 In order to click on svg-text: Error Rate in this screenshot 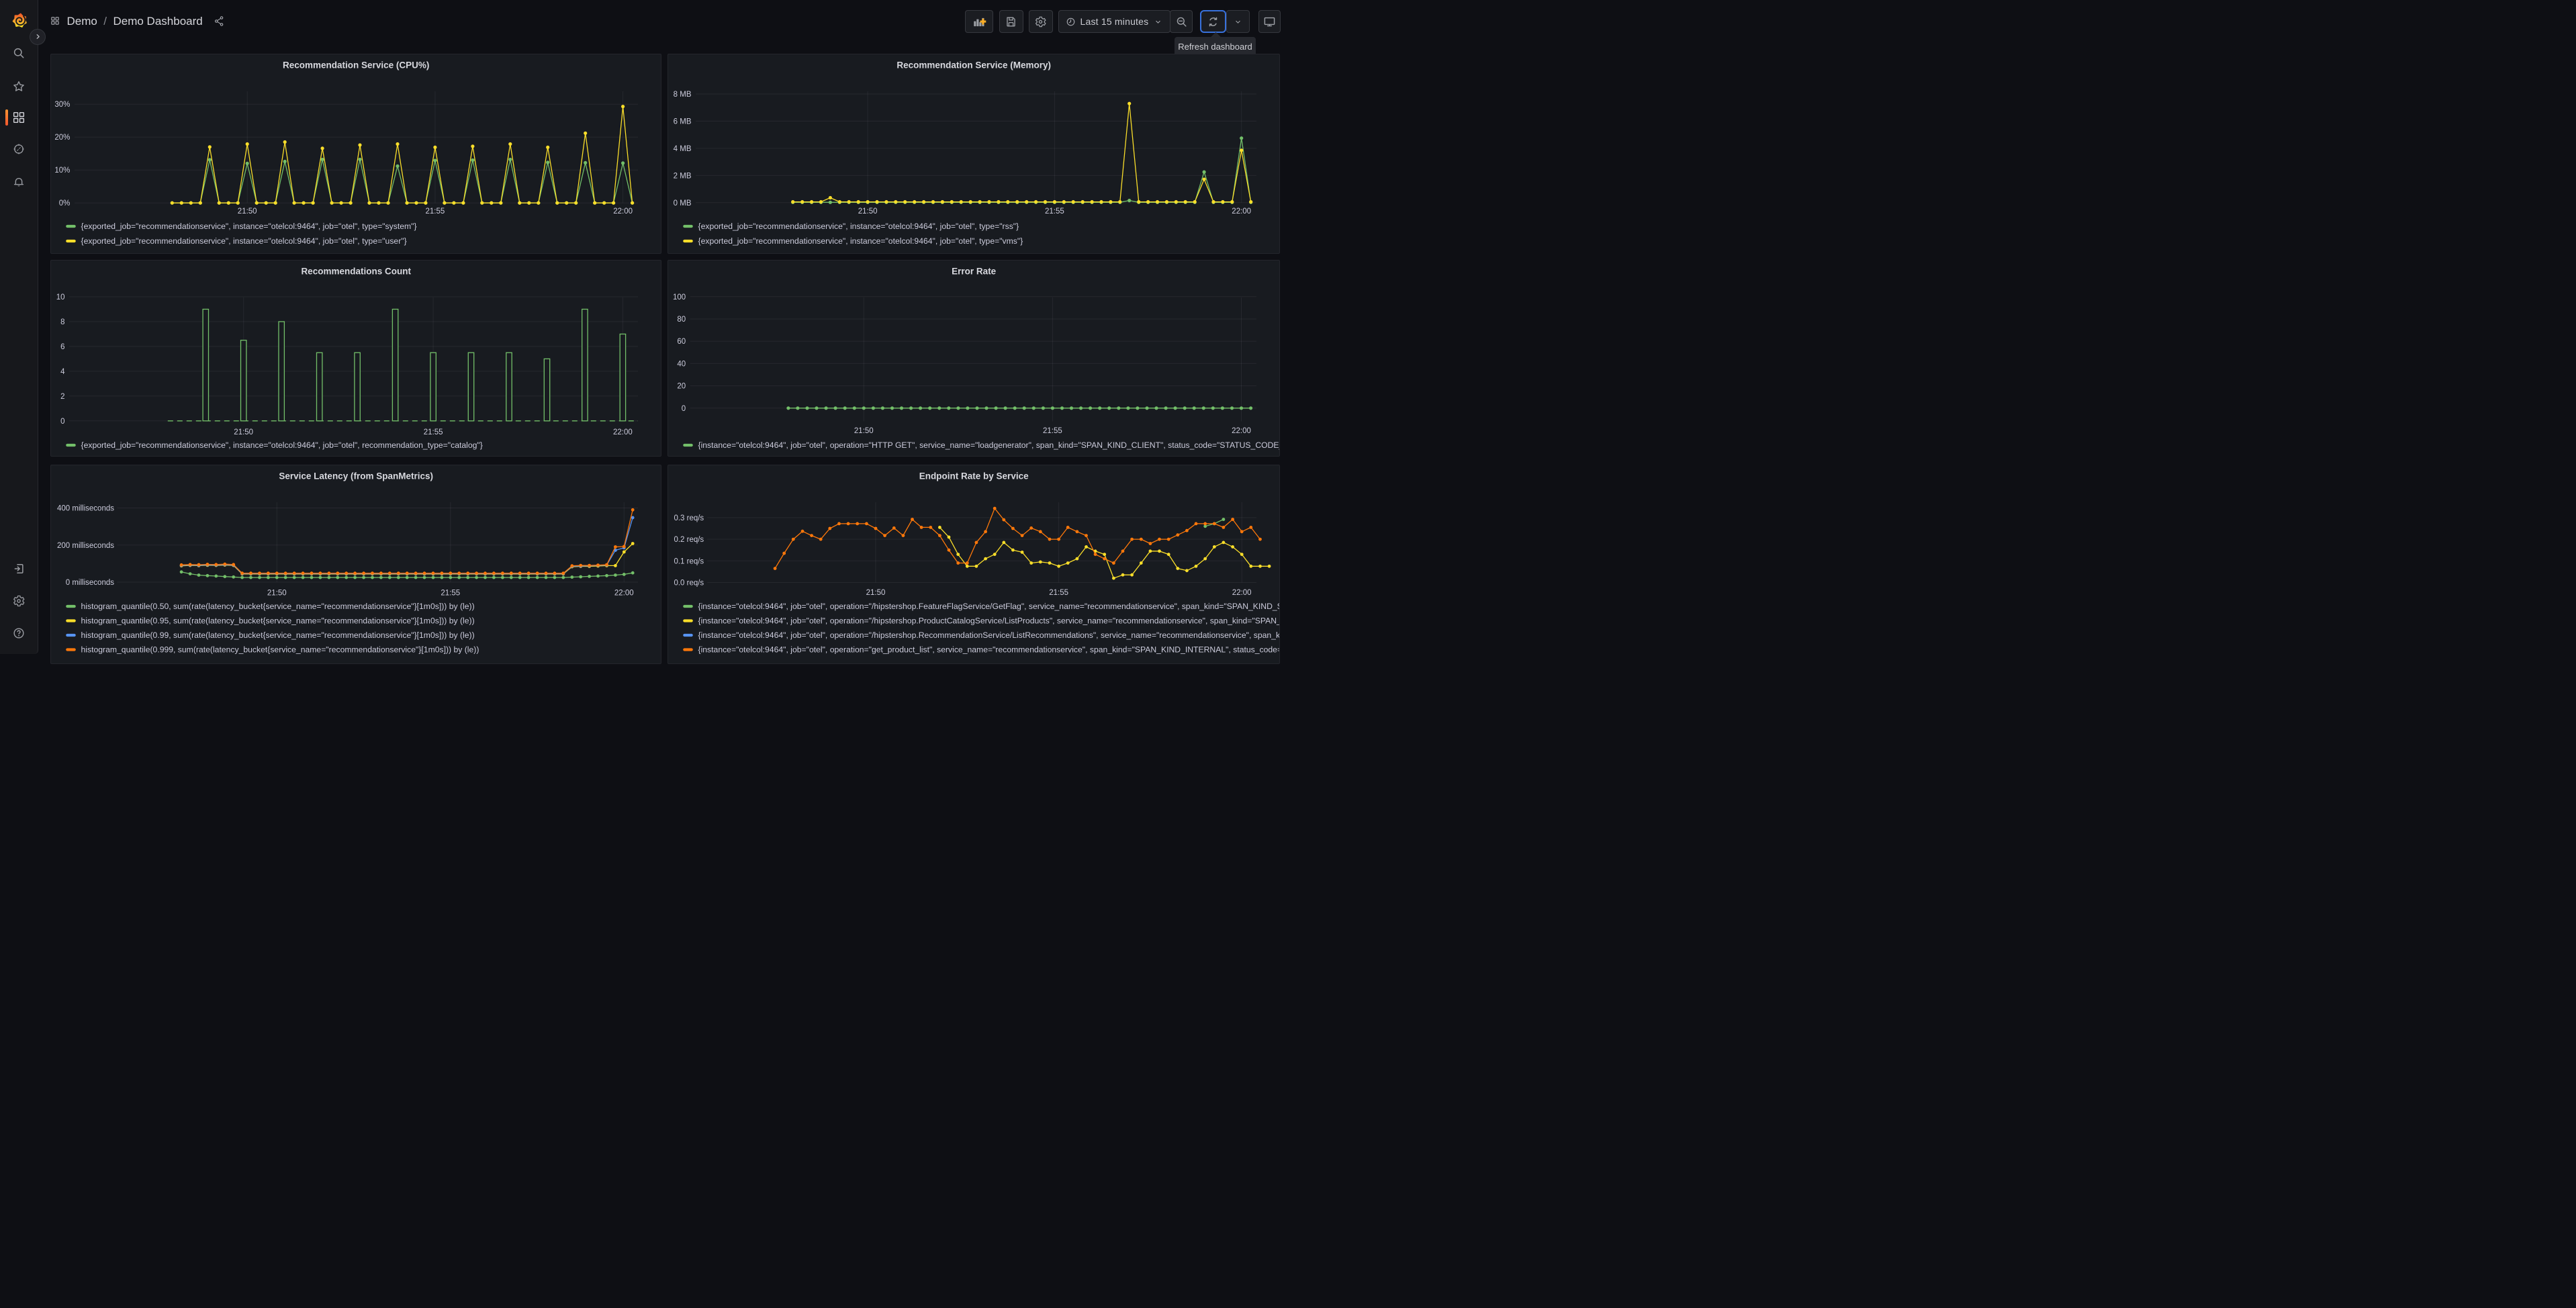, I will do `click(974, 271)`.